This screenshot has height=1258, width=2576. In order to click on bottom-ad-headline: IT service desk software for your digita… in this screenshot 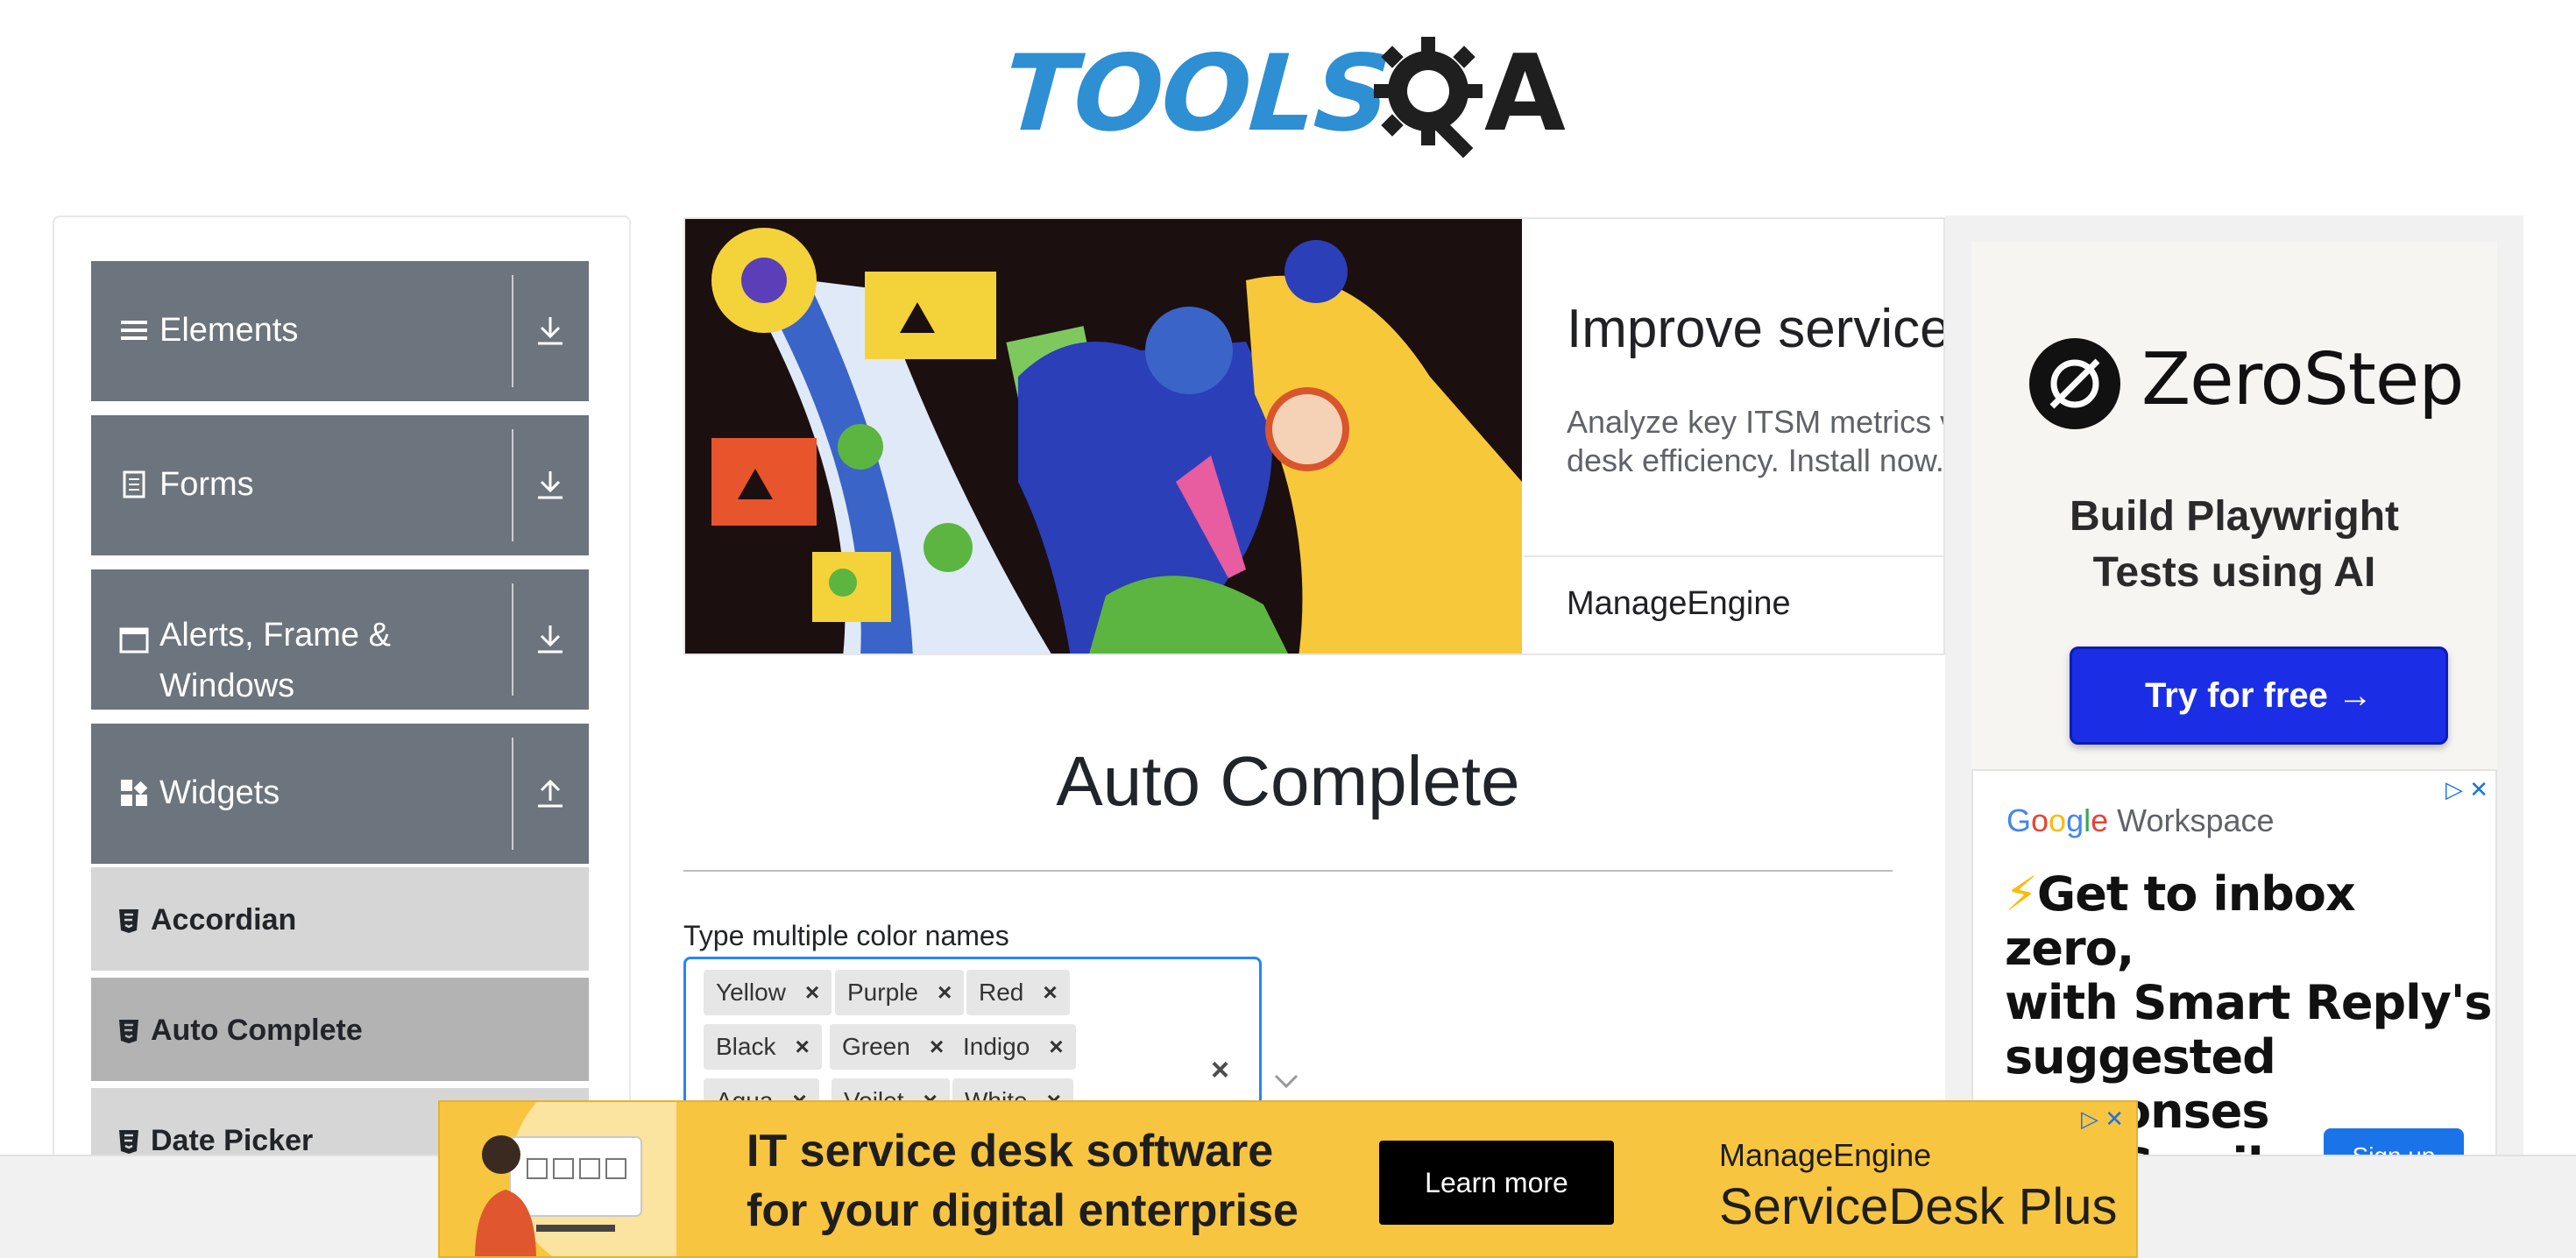, I will do `click(1023, 1180)`.